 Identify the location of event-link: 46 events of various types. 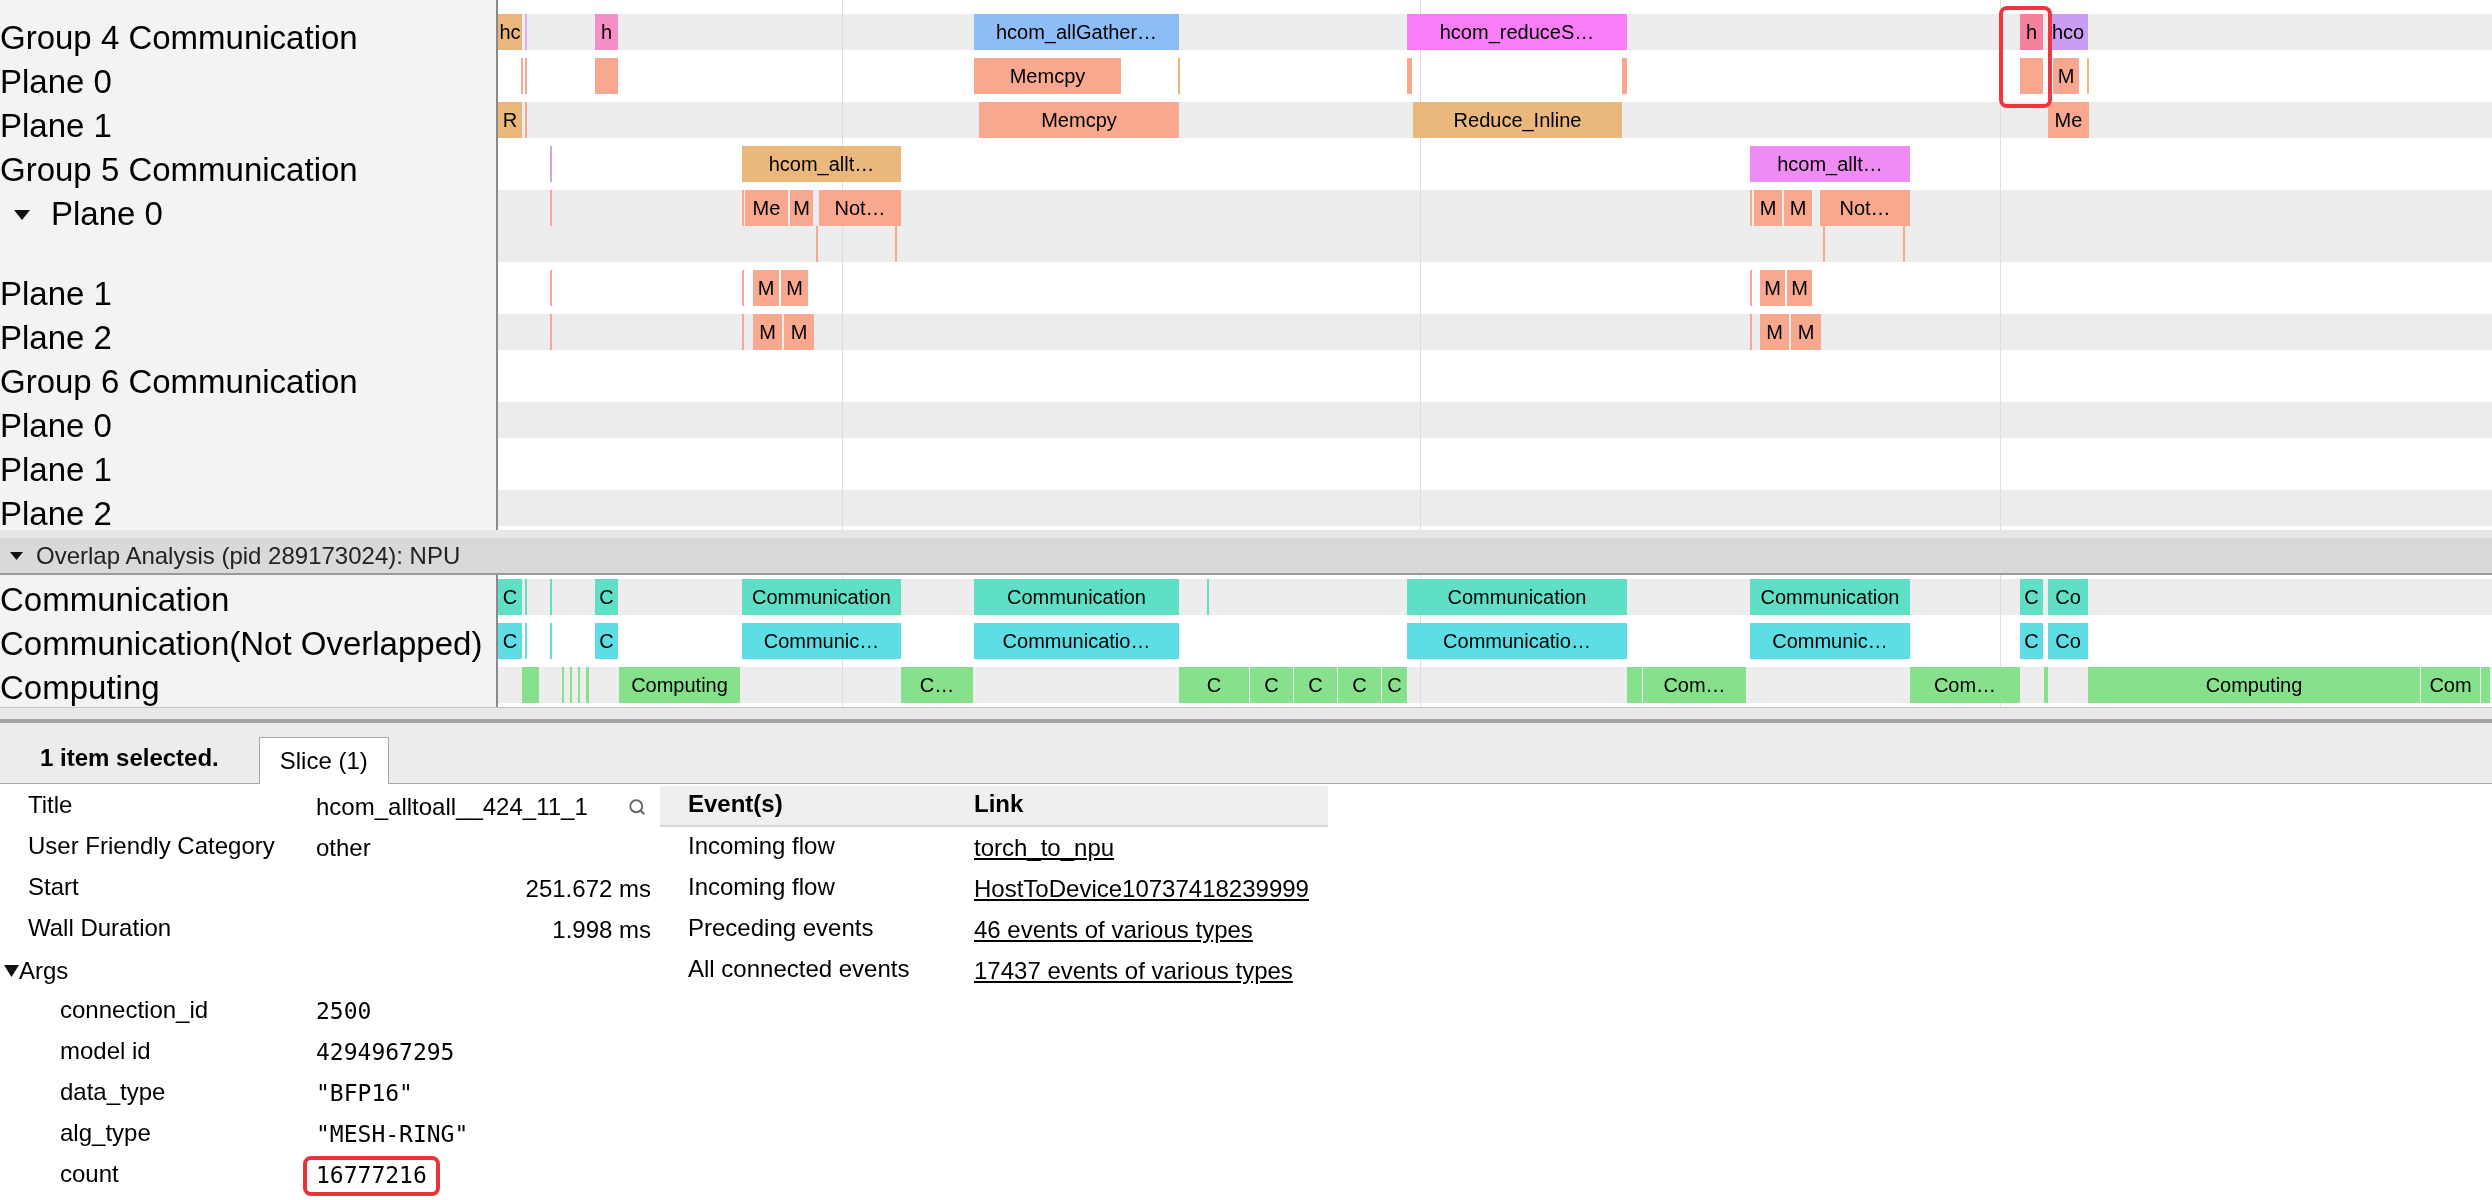
(1113, 929).